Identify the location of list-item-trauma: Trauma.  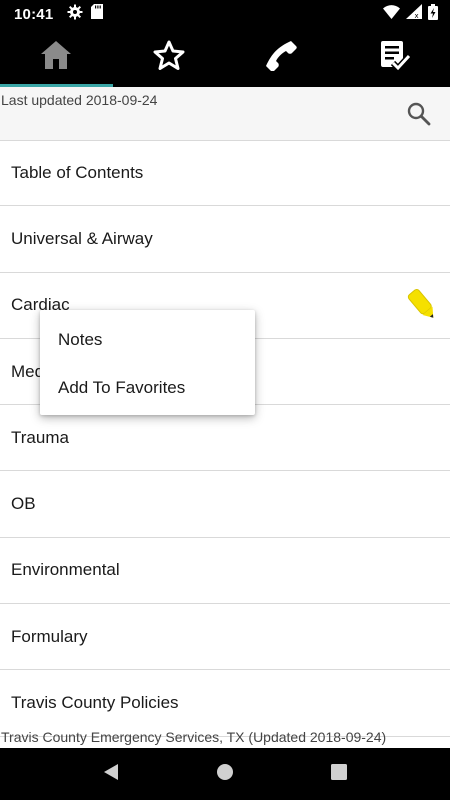
(225, 438).